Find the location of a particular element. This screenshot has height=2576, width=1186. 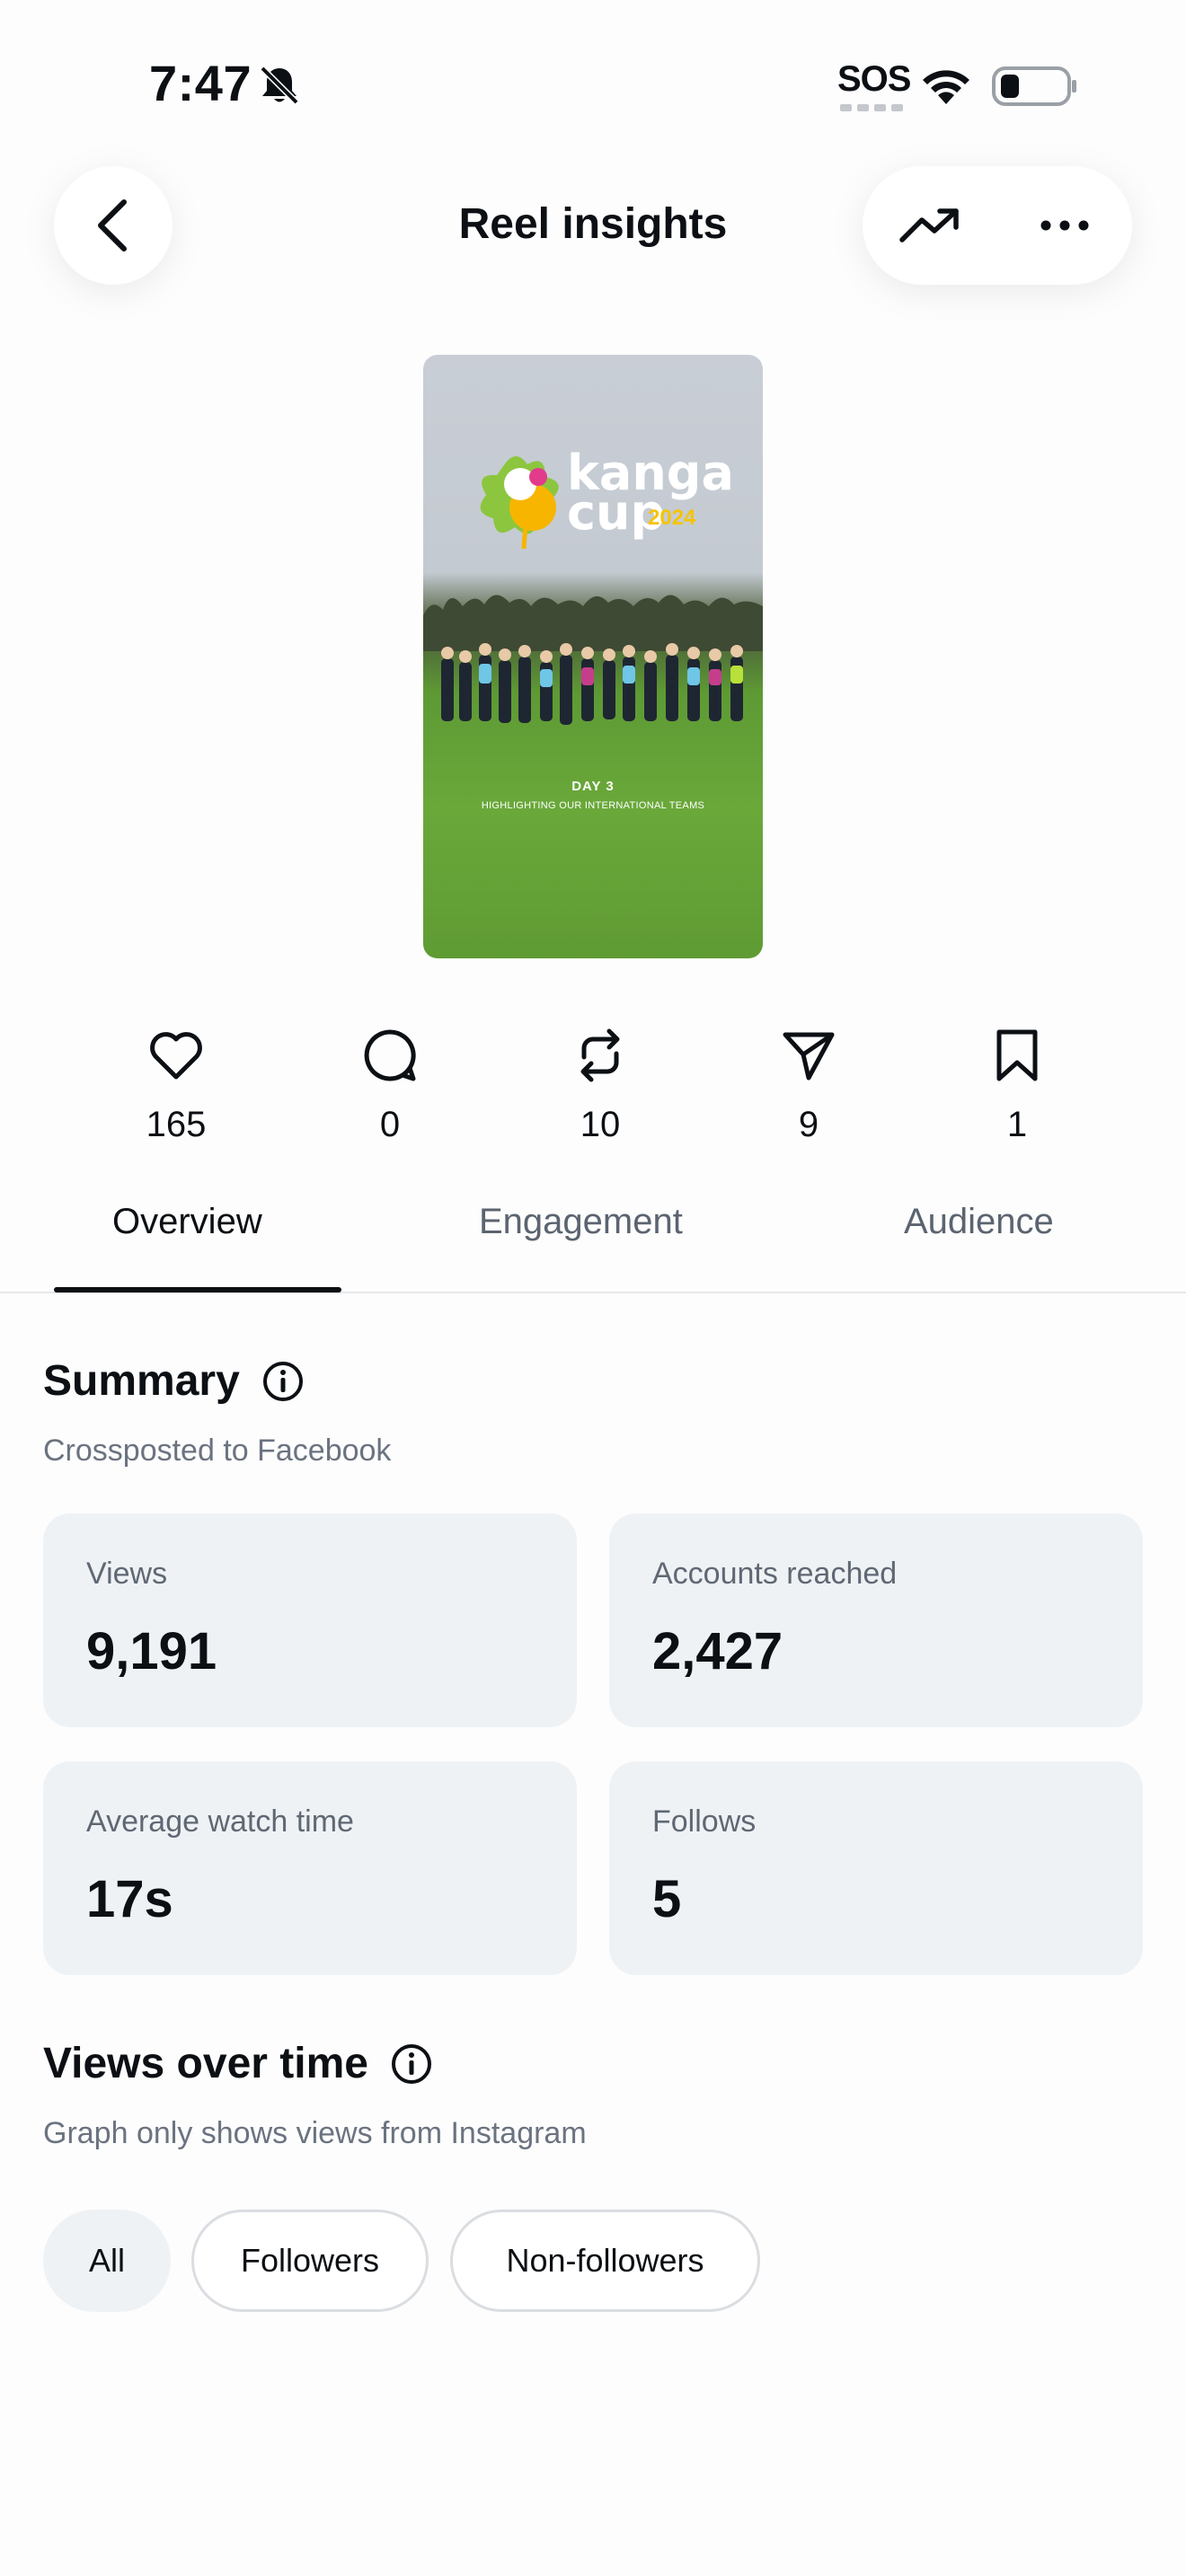

metric-likes: 165 is located at coordinates (176, 1084).